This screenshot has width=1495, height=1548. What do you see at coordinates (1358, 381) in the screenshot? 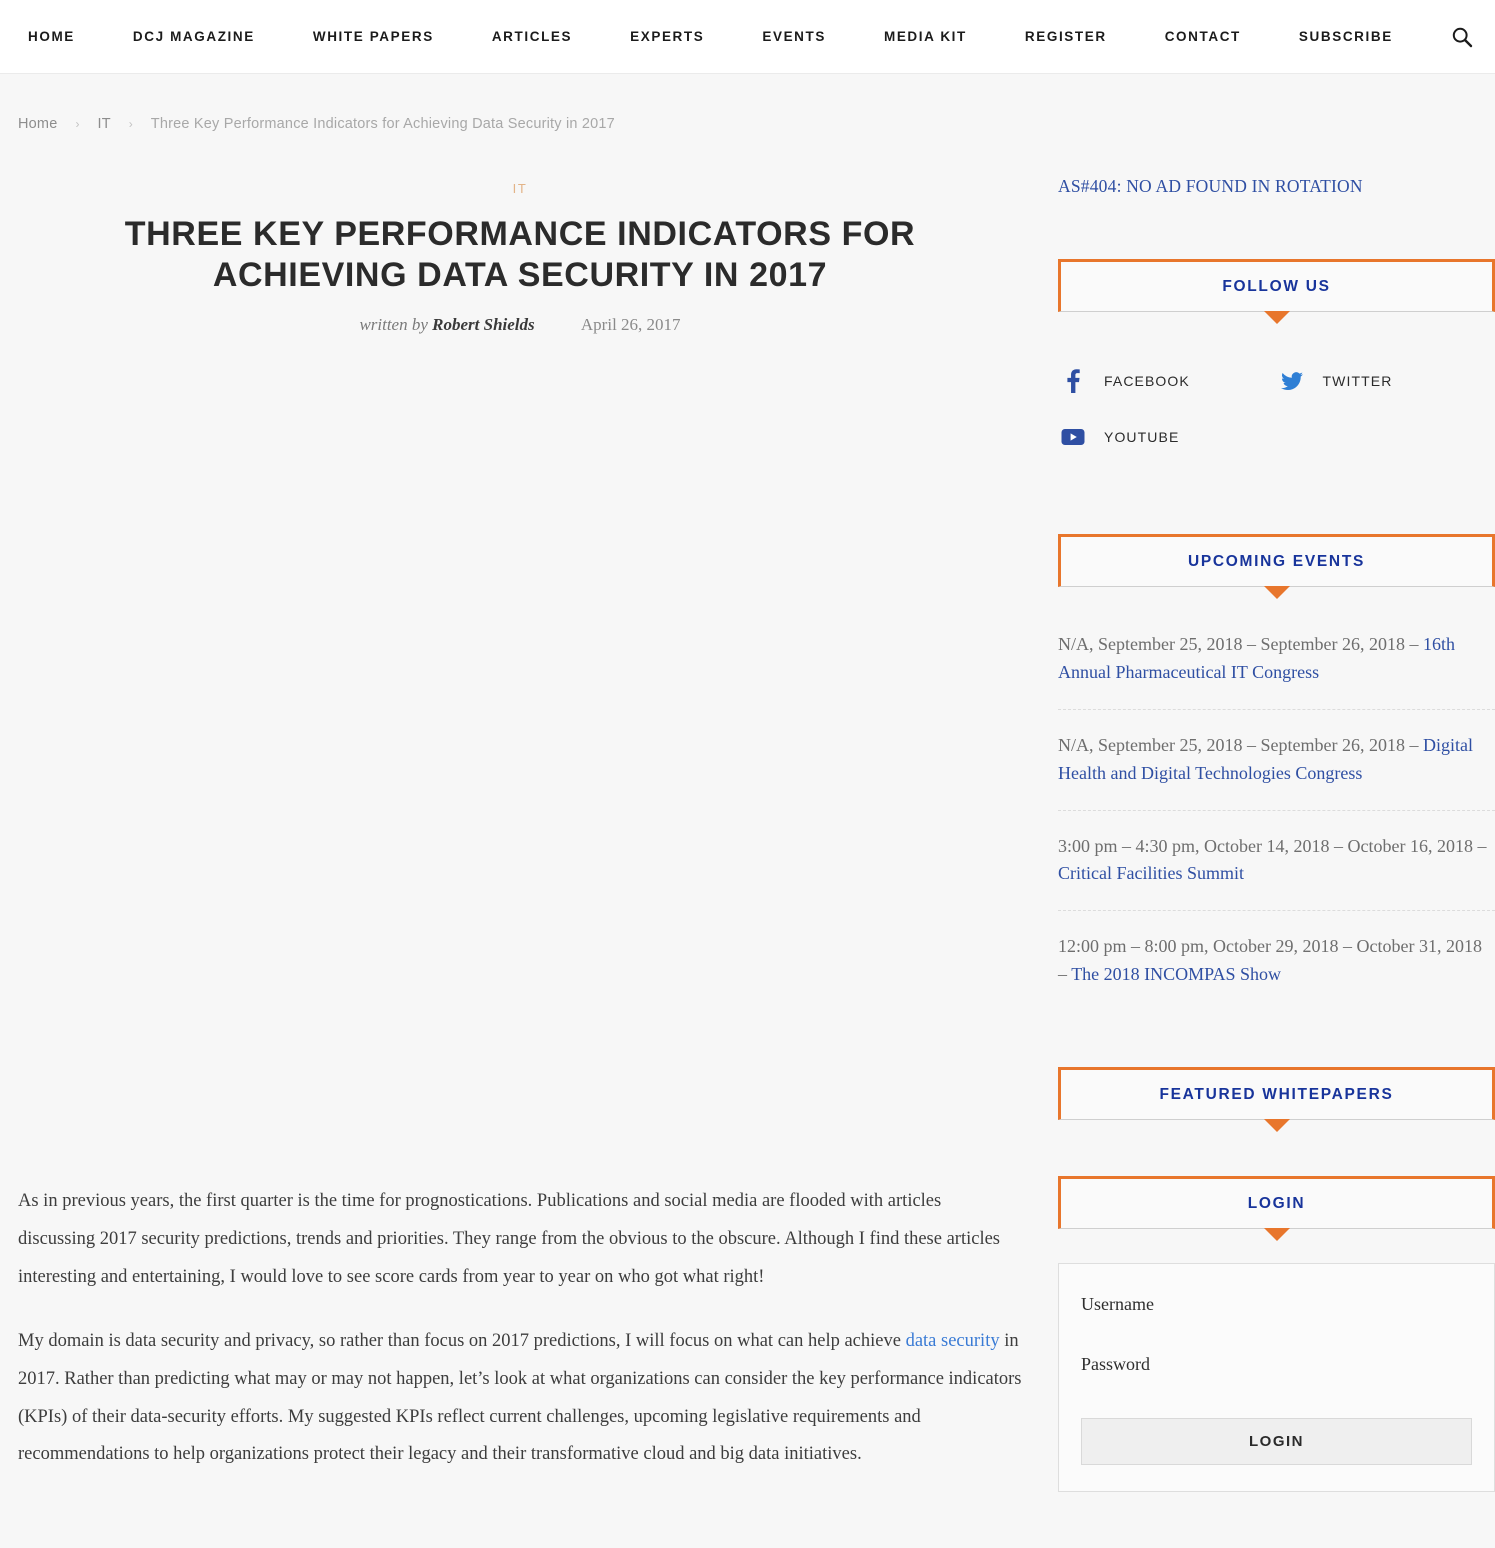
I see `social-link-label: TWITTER` at bounding box center [1358, 381].